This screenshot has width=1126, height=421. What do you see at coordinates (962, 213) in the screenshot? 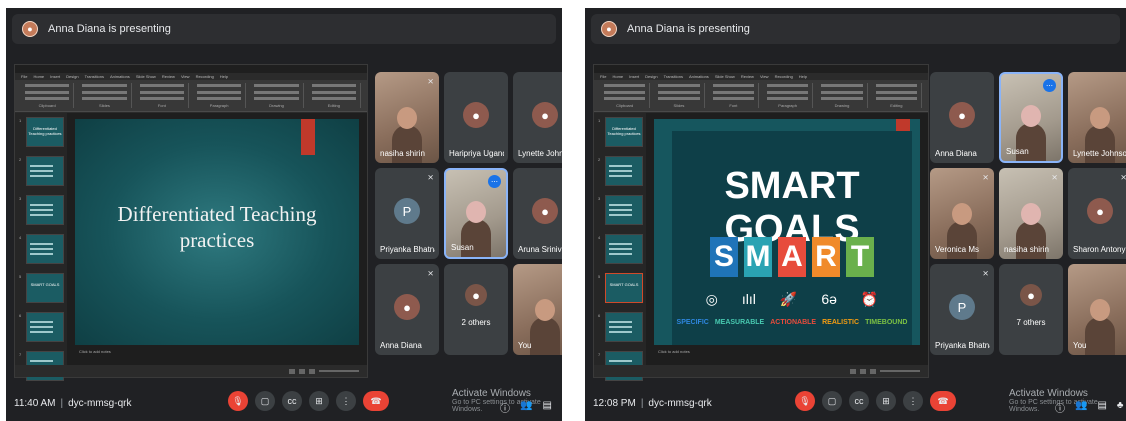
I see `participant-tile: ⨯ Veronica Ms` at bounding box center [962, 213].